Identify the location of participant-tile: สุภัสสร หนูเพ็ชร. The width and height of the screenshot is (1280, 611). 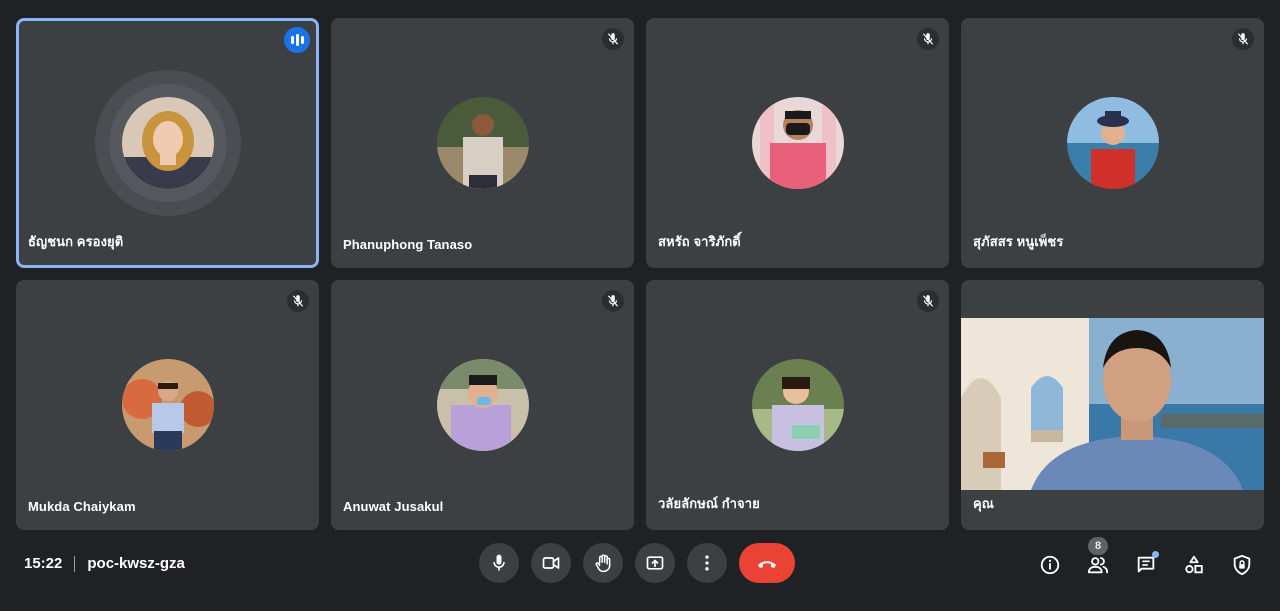
(1112, 143).